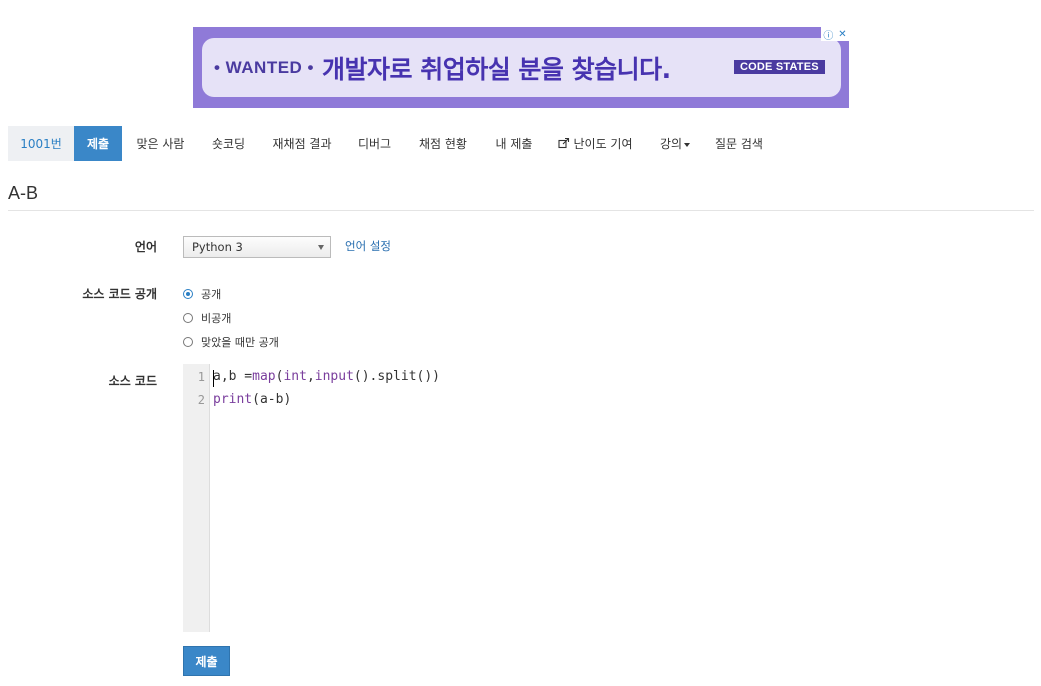  What do you see at coordinates (160, 143) in the screenshot?
I see `tab-solved: 맞은 사람` at bounding box center [160, 143].